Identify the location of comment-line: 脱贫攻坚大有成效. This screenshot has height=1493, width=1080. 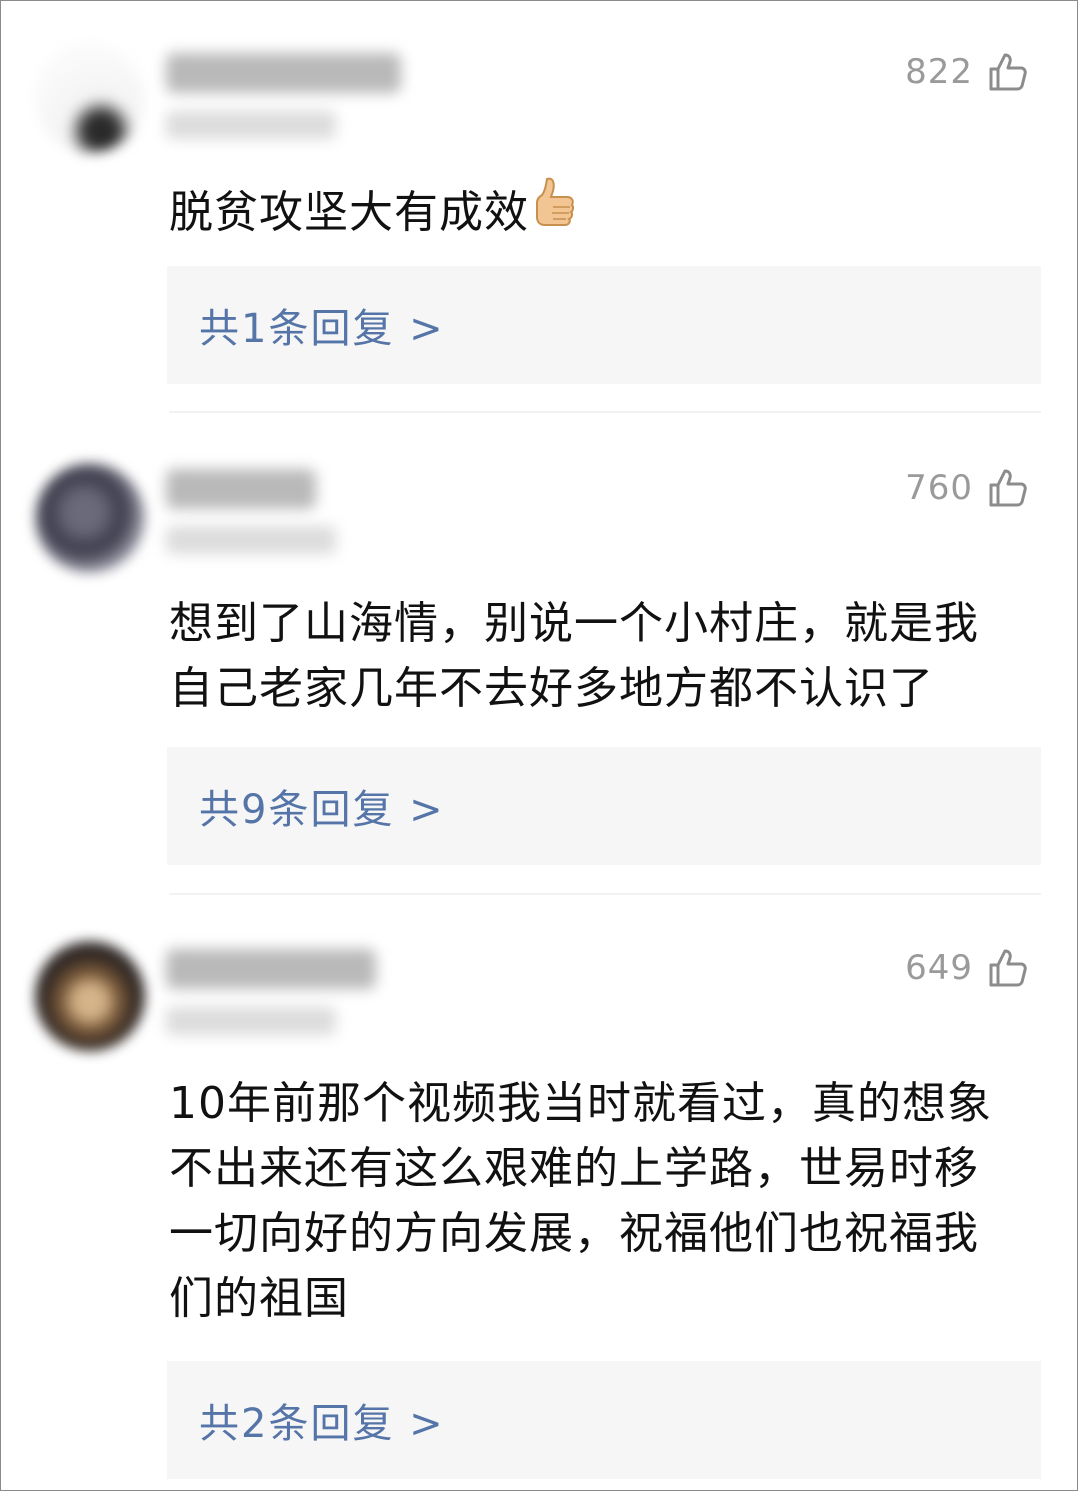
(349, 212).